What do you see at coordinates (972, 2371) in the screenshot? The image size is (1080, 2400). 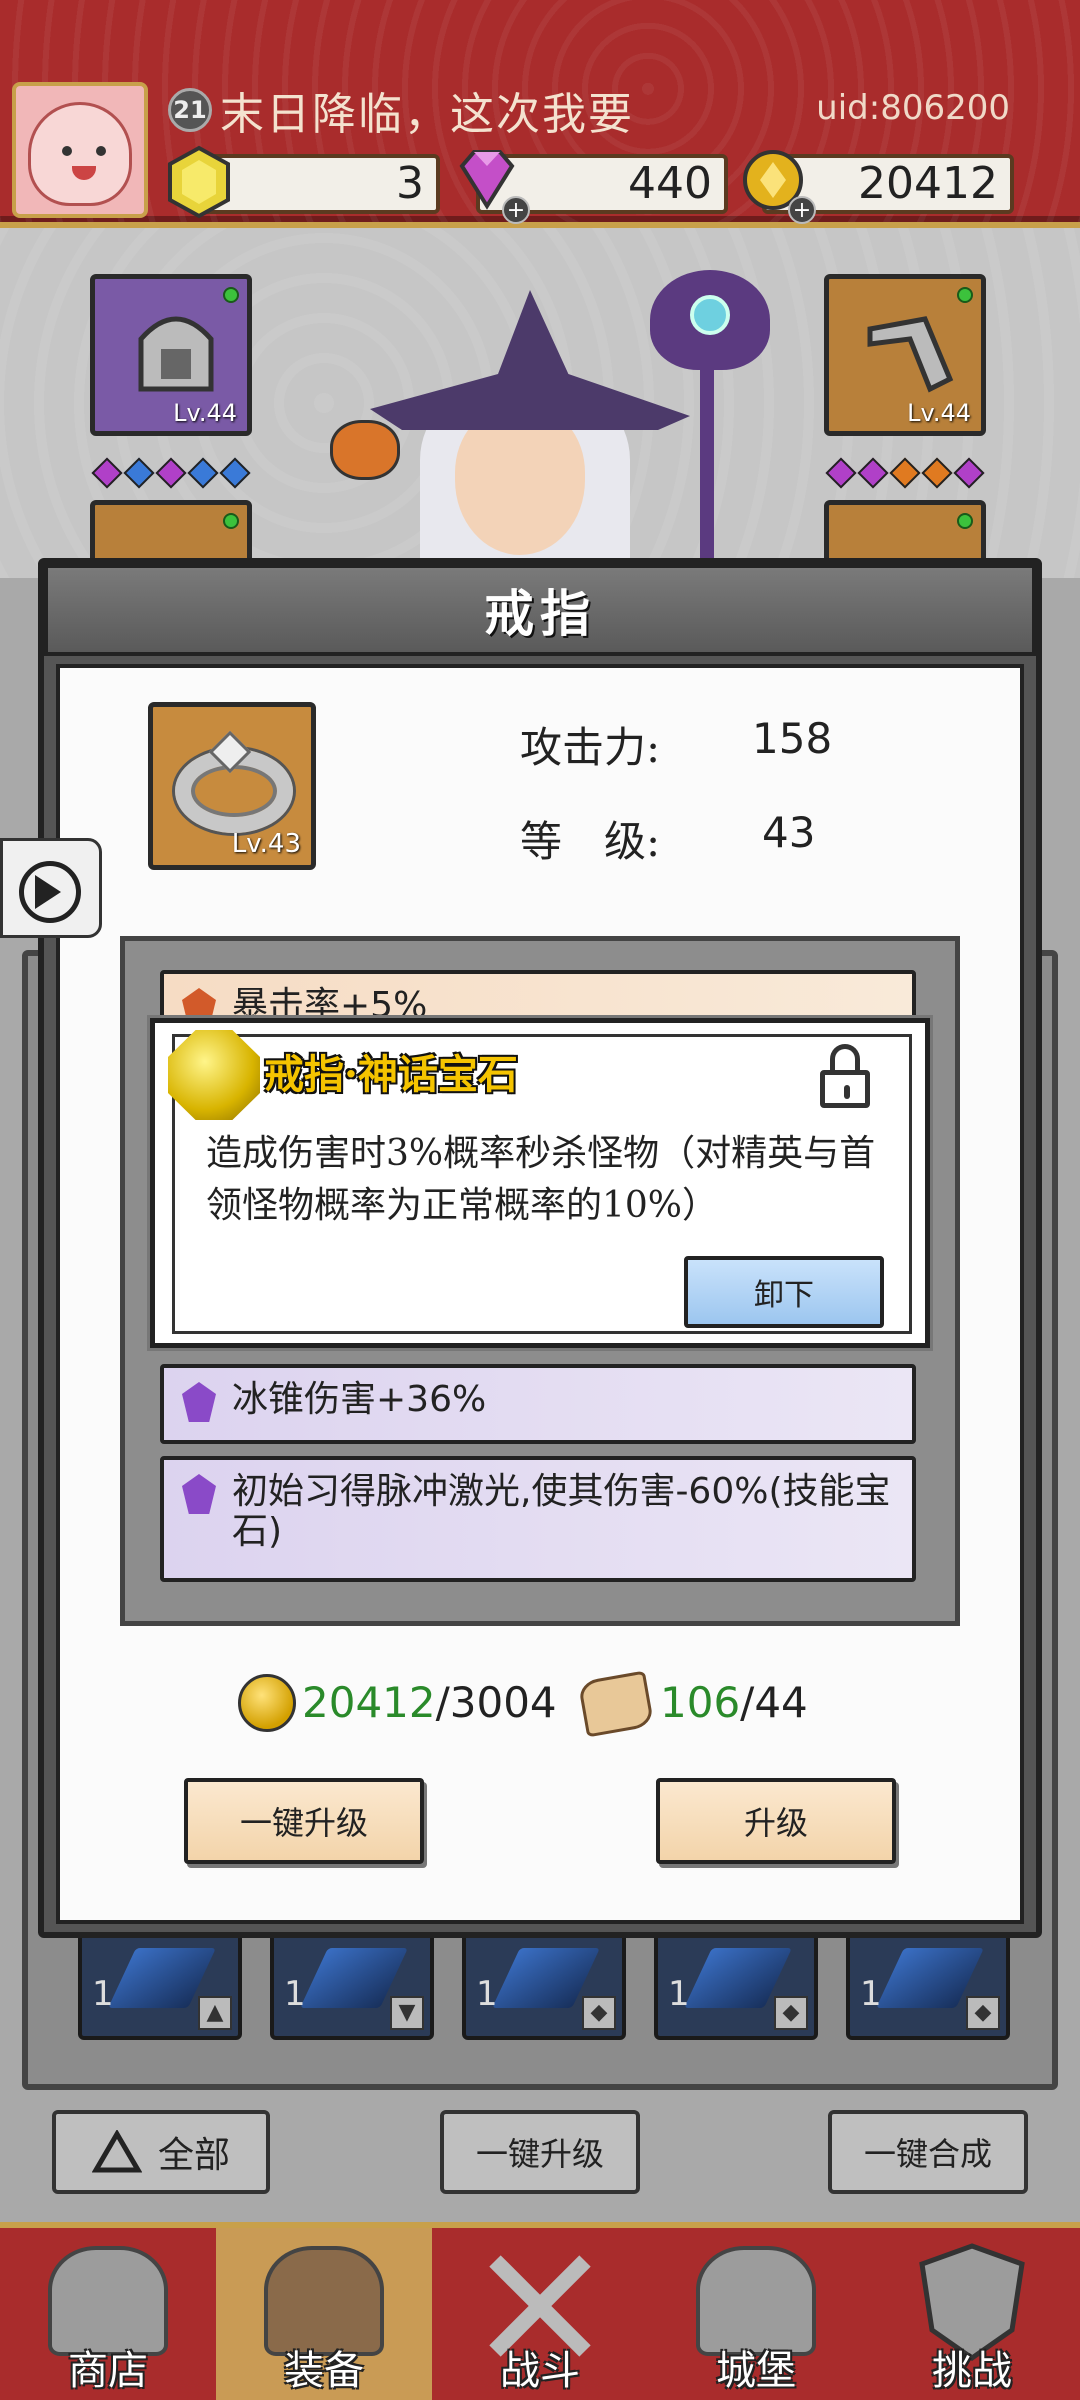 I see `nav-challenge-label: 挑战` at bounding box center [972, 2371].